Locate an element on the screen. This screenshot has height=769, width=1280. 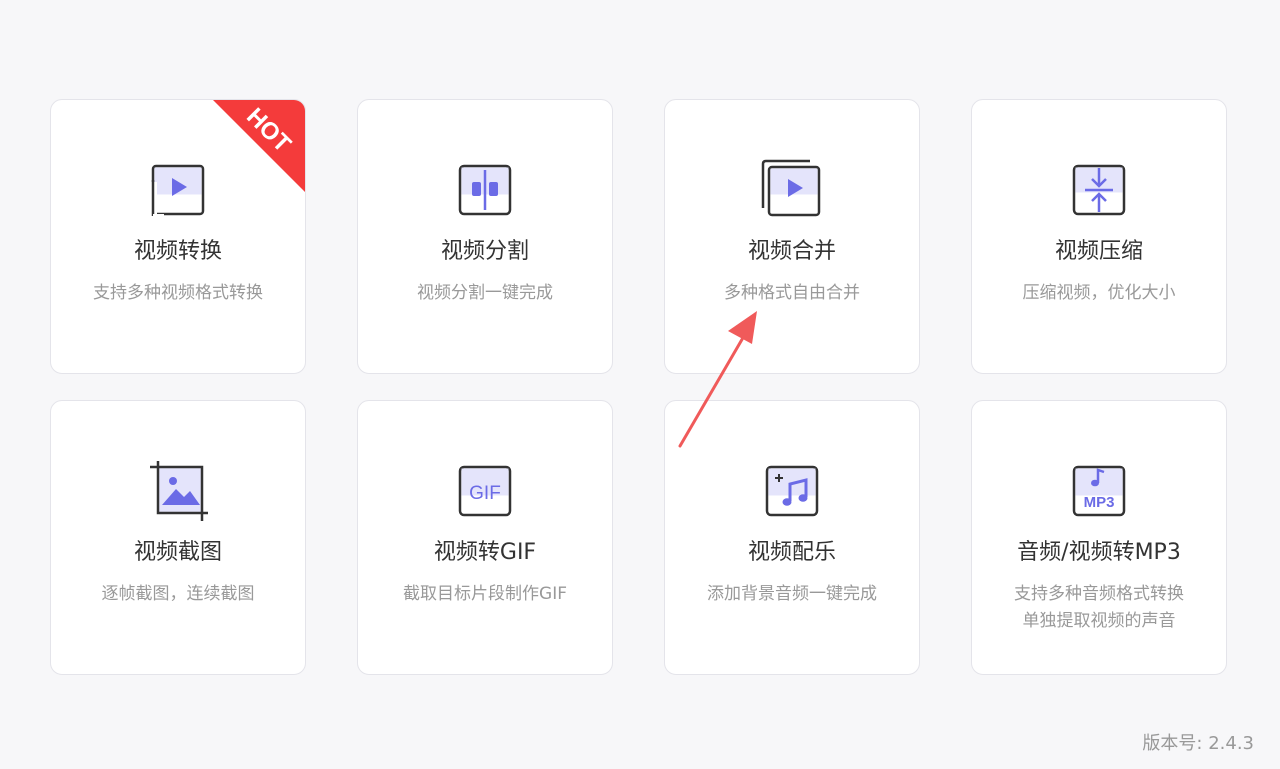
card-title: 视频转换 is located at coordinates (177, 251).